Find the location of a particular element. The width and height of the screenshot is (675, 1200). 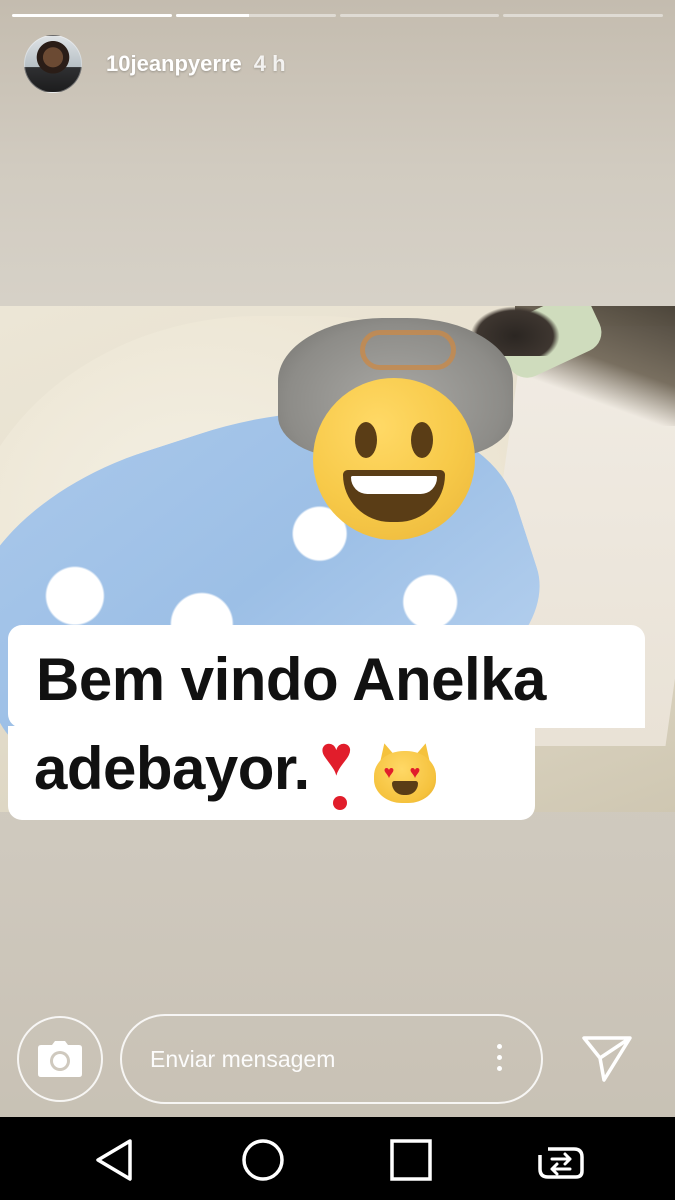

camera-icon is located at coordinates (60, 1059).